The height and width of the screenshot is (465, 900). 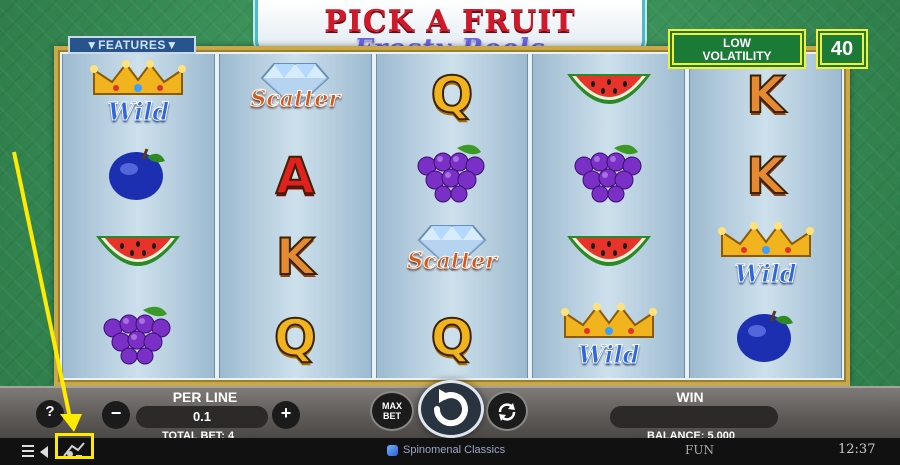 I want to click on sound-icon, so click(x=44, y=452).